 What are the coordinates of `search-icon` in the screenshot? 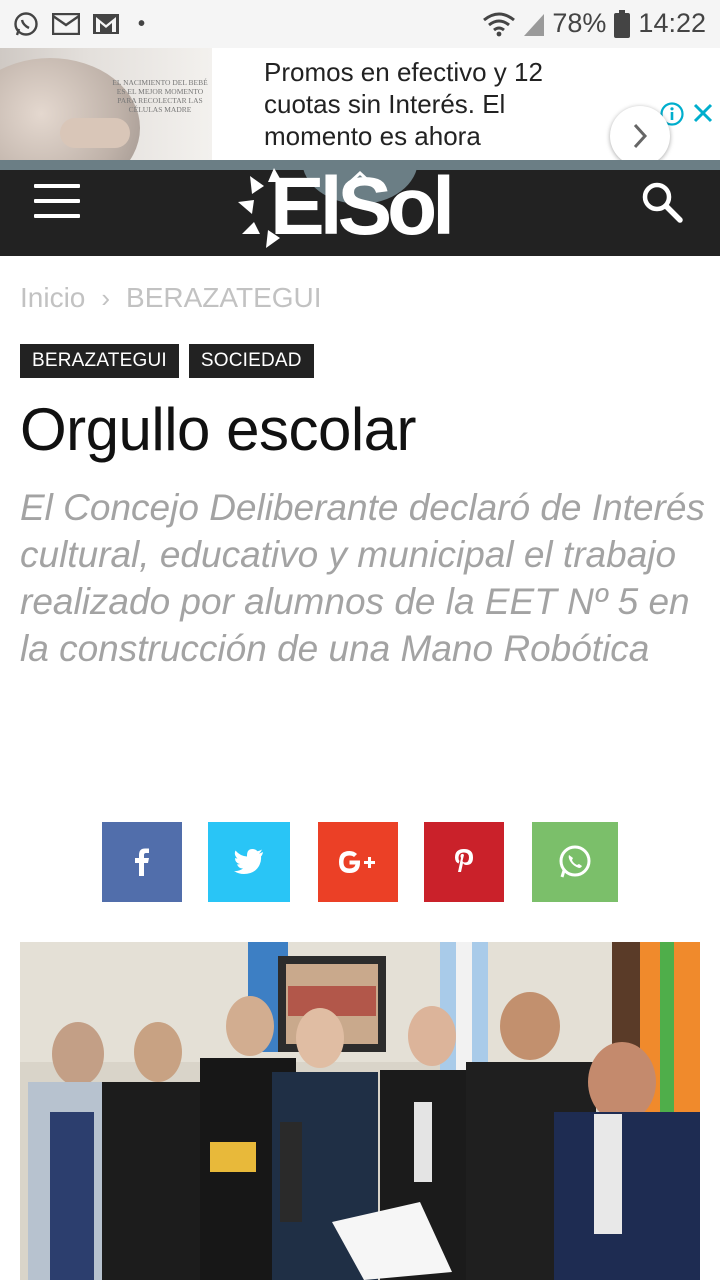 It's located at (662, 202).